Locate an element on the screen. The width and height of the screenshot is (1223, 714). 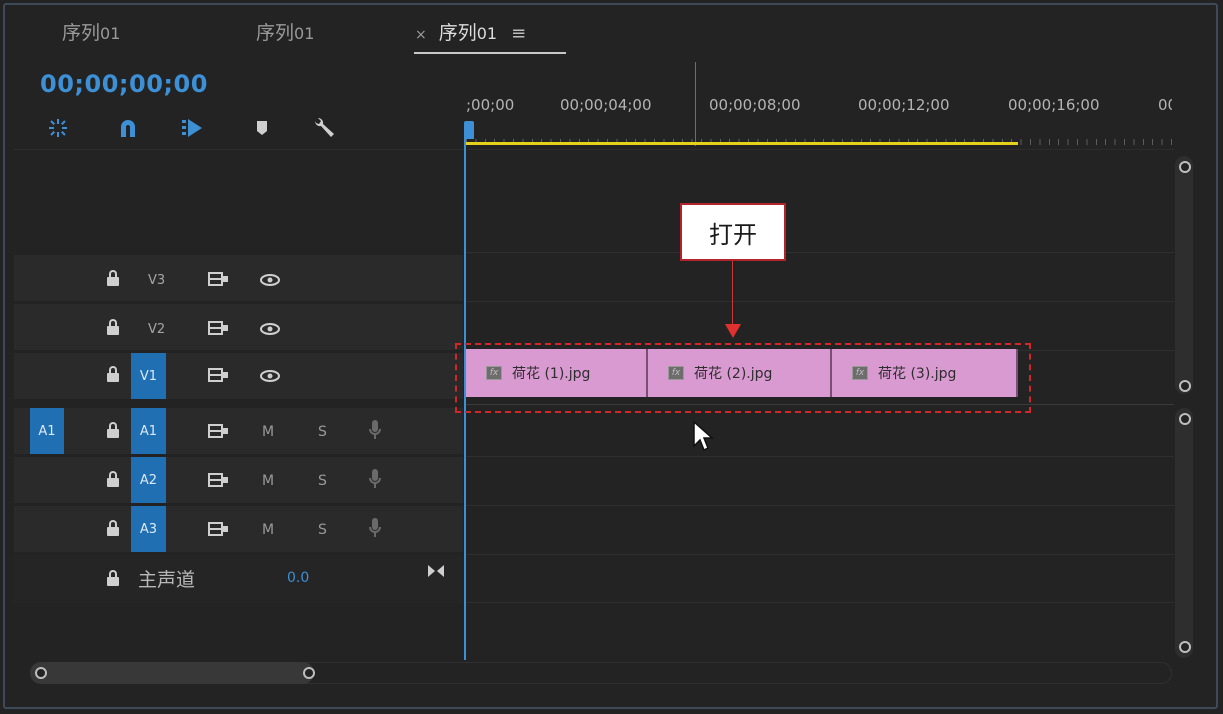
linked-selection-icon is located at coordinates (128, 128).